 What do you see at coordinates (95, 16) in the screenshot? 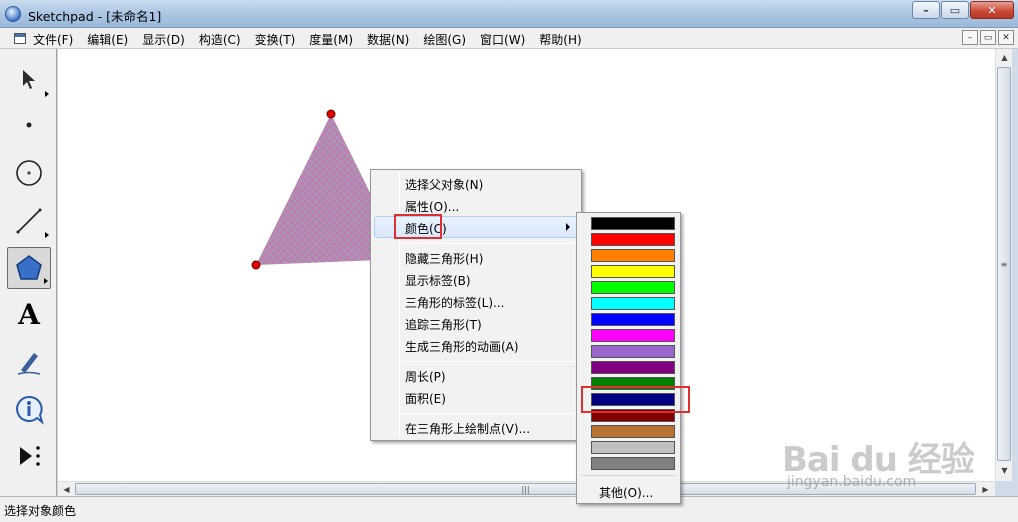
I see `window-title: Sketchpad - [未命名1]` at bounding box center [95, 16].